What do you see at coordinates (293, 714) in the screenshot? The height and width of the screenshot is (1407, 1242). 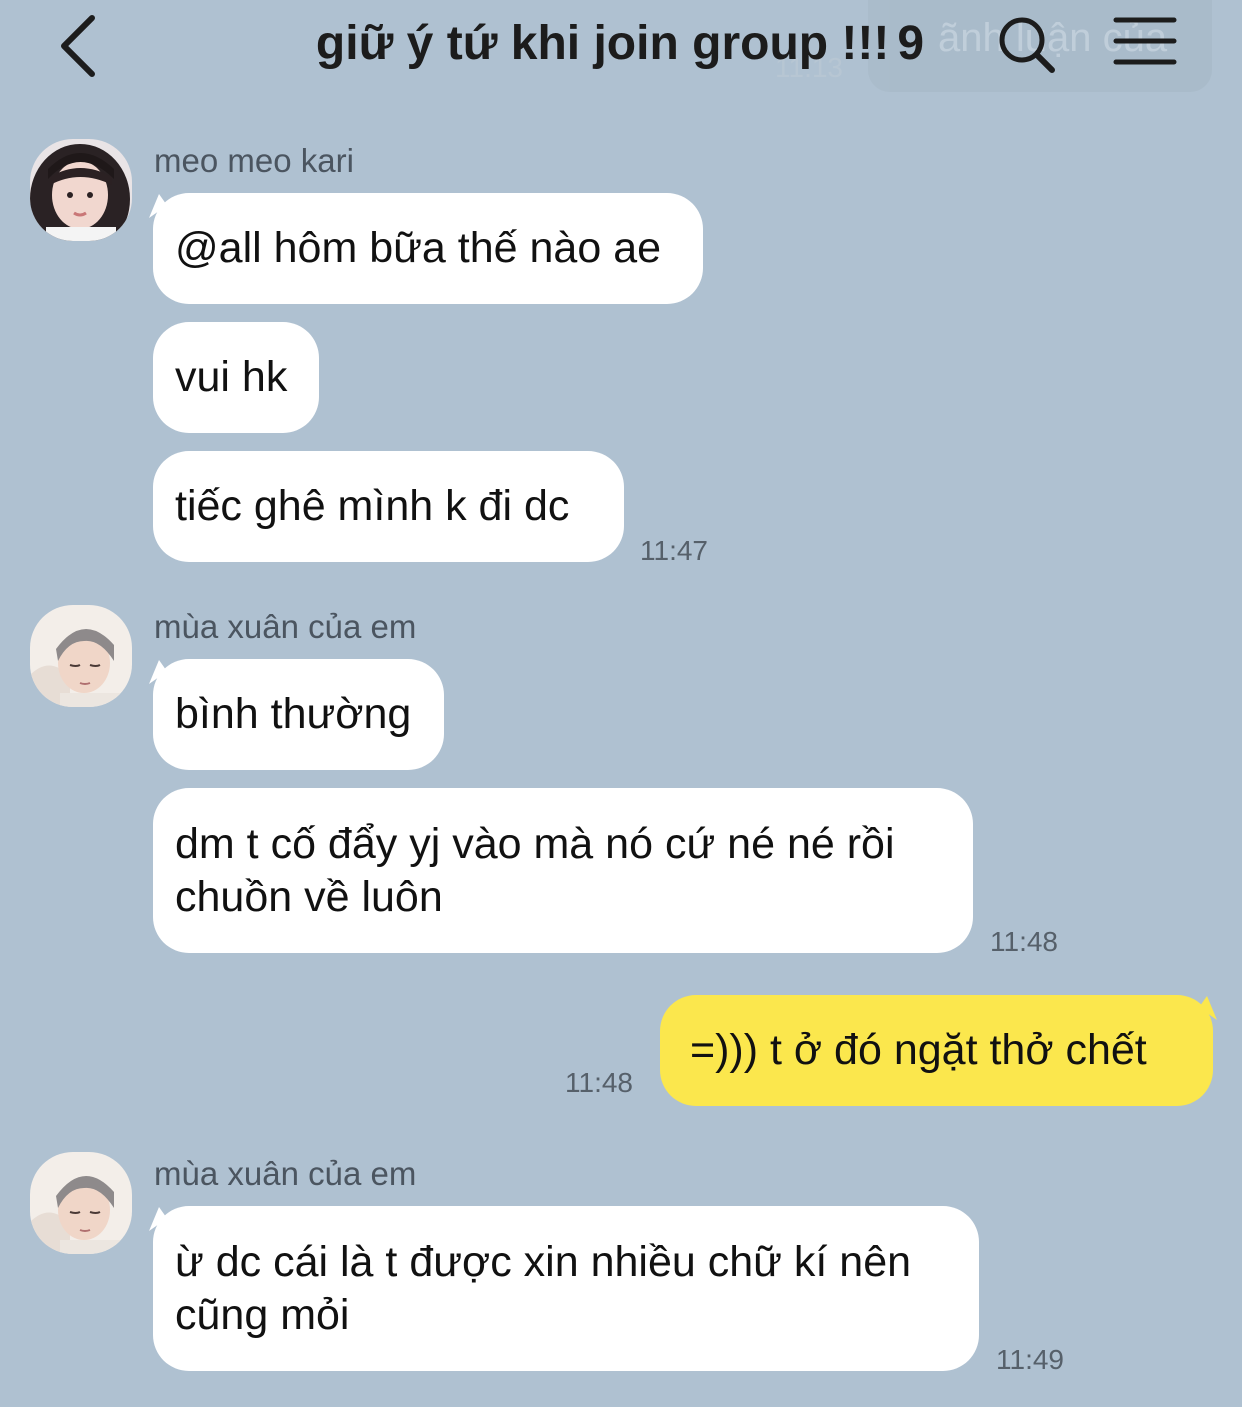 I see `message-text: bình thường` at bounding box center [293, 714].